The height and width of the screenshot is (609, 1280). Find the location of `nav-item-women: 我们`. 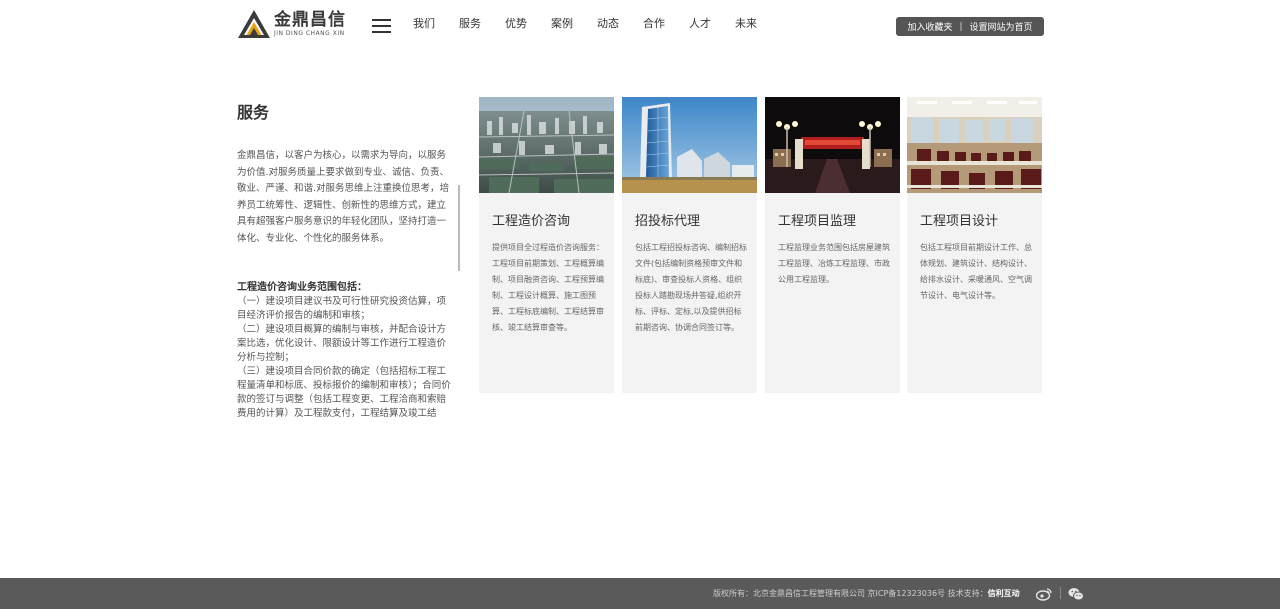

nav-item-women: 我们 is located at coordinates (424, 24).